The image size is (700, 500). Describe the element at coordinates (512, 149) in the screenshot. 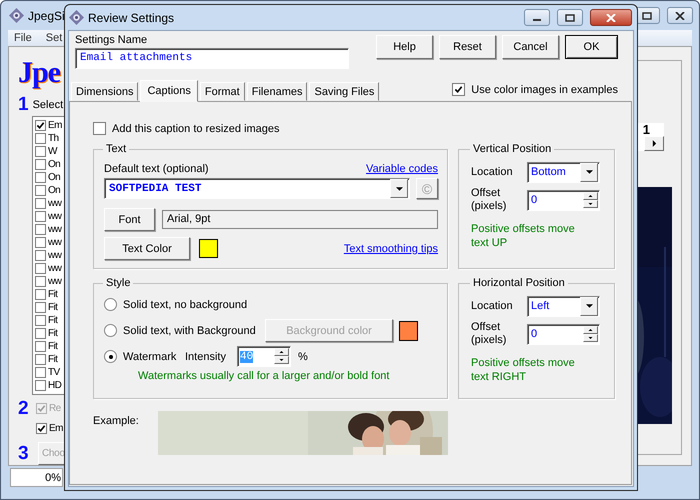

I see `group-title: Vertical Position` at that location.